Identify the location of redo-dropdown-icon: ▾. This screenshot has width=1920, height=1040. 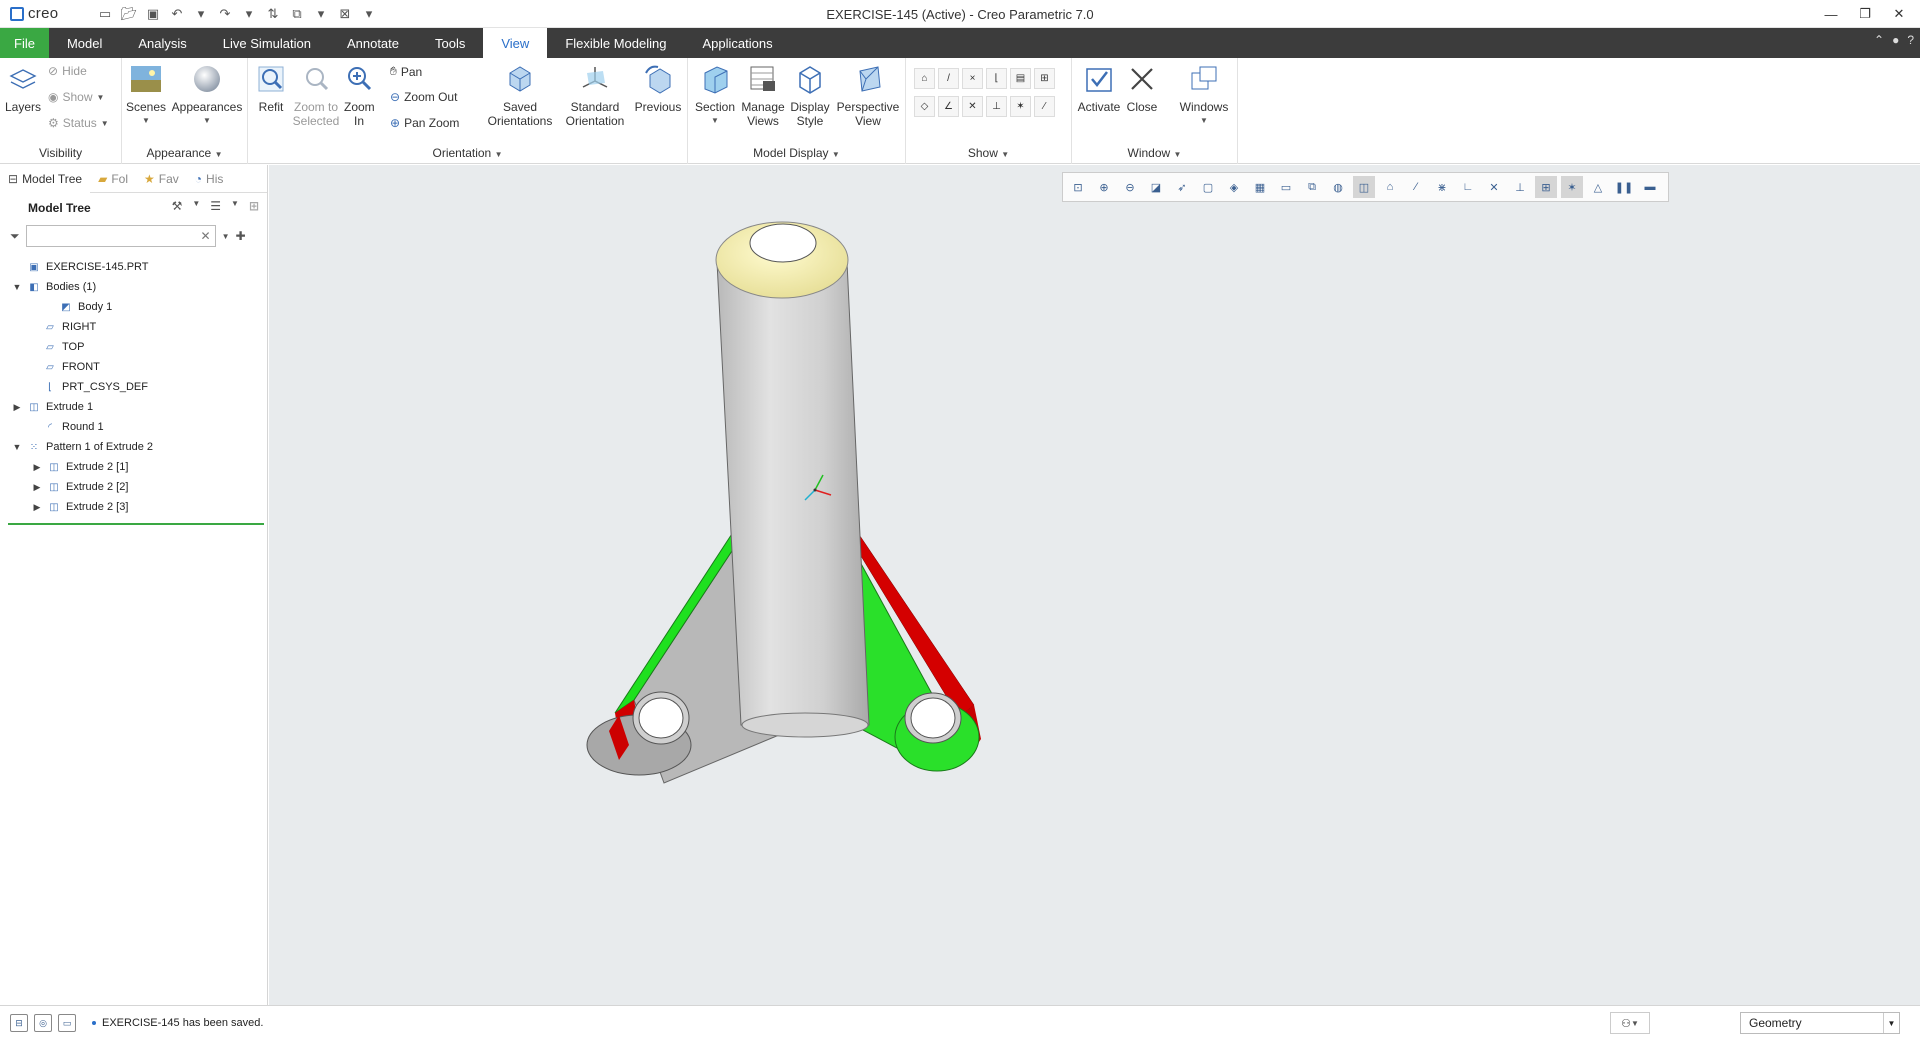
(249, 14).